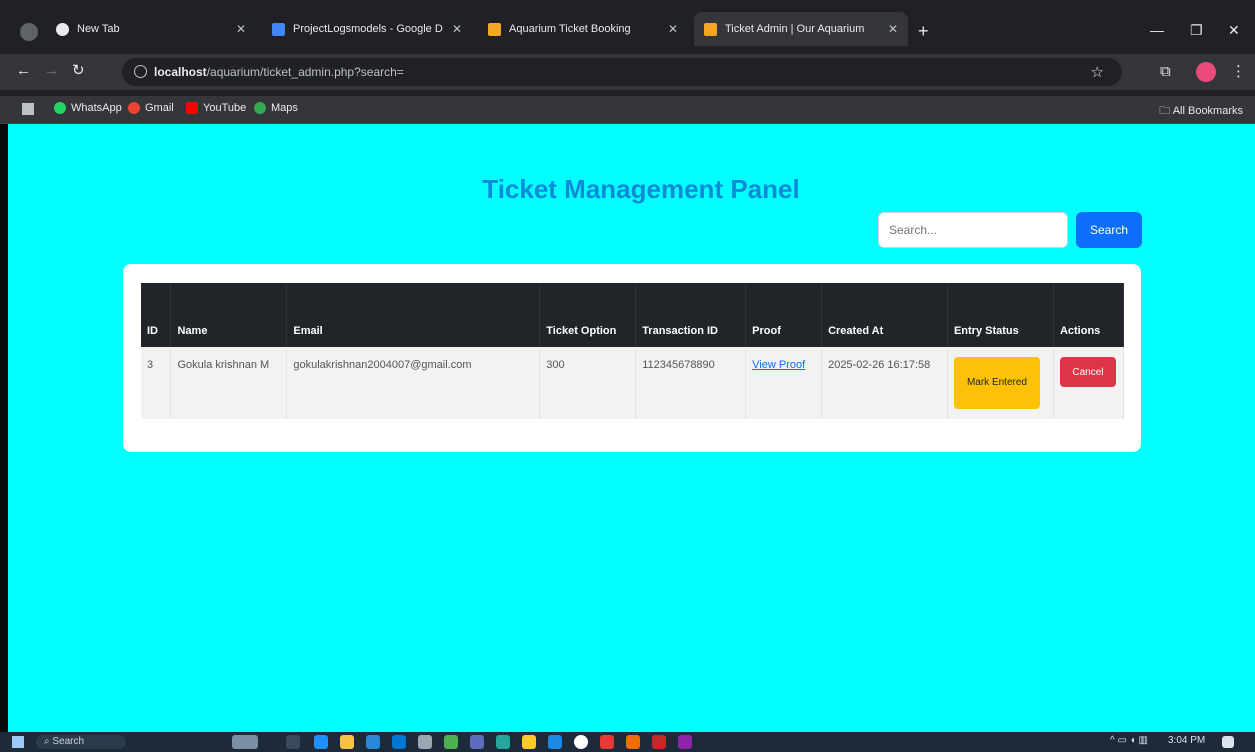 The image size is (1255, 752). I want to click on widgets-icon, so click(245, 742).